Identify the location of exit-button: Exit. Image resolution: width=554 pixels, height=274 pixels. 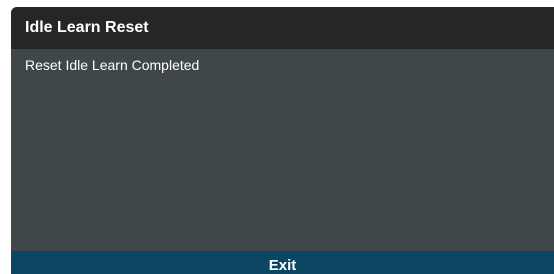
(282, 262).